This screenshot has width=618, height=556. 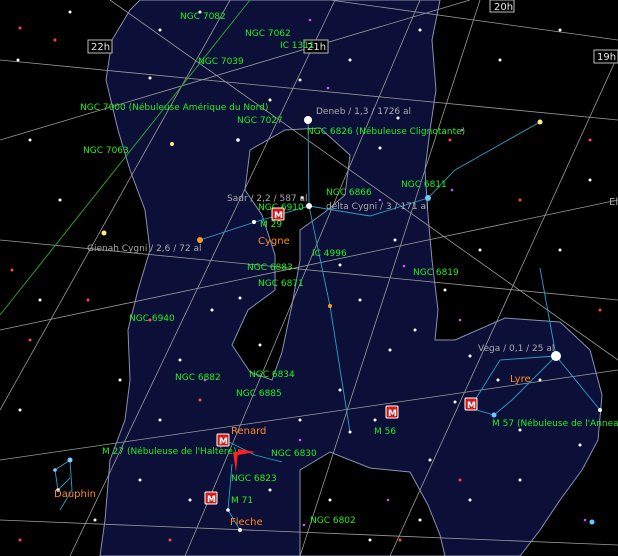 What do you see at coordinates (271, 225) in the screenshot?
I see `object-label-m29: M 29` at bounding box center [271, 225].